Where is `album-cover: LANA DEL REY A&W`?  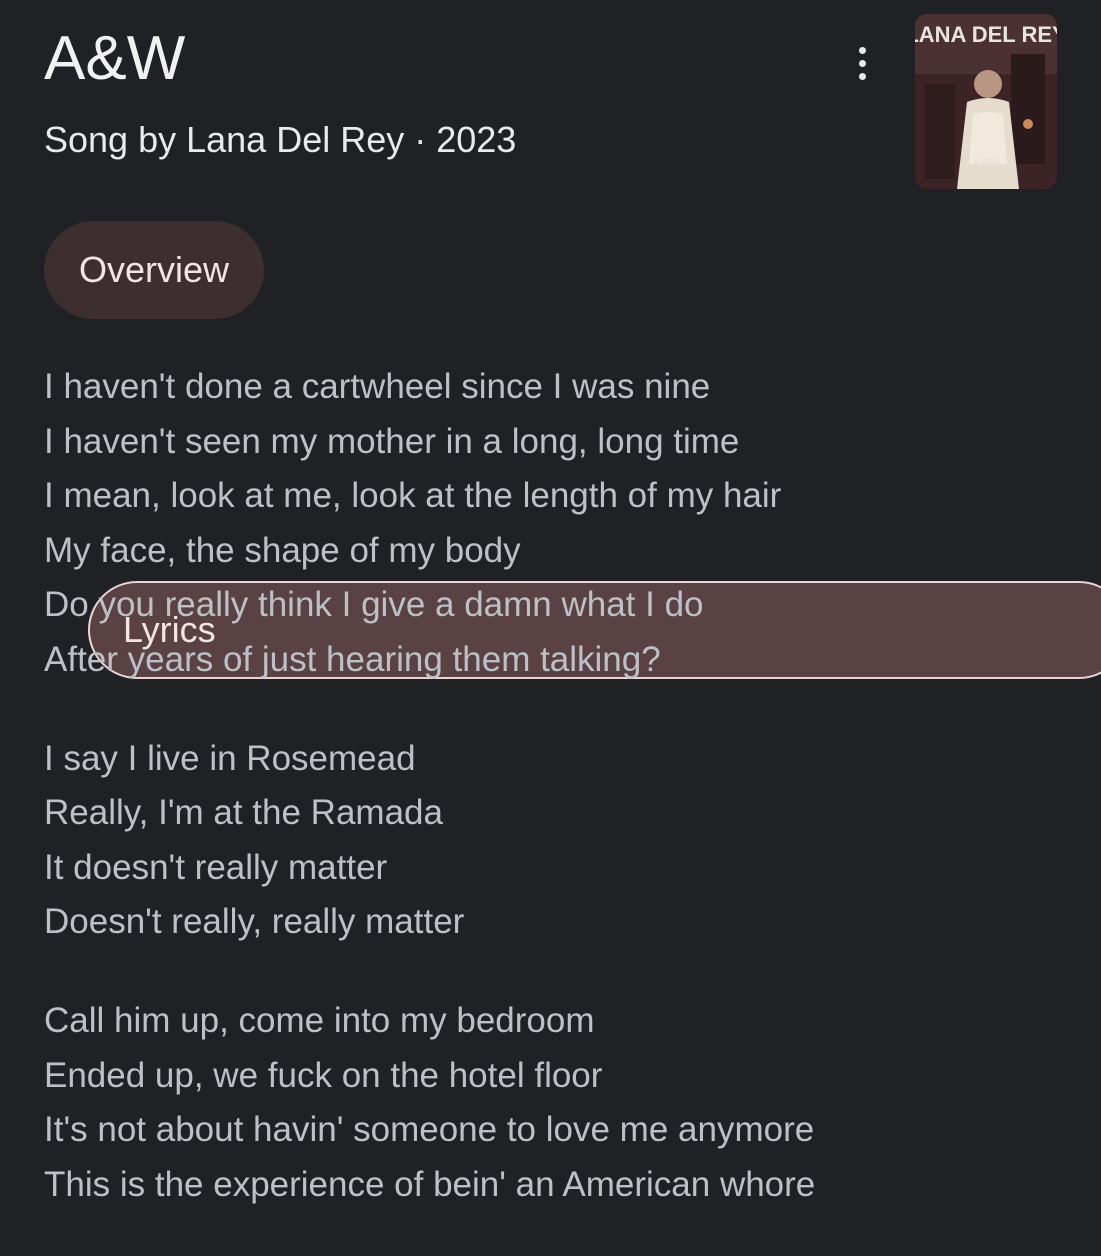
album-cover: LANA DEL REY A&W is located at coordinates (986, 101).